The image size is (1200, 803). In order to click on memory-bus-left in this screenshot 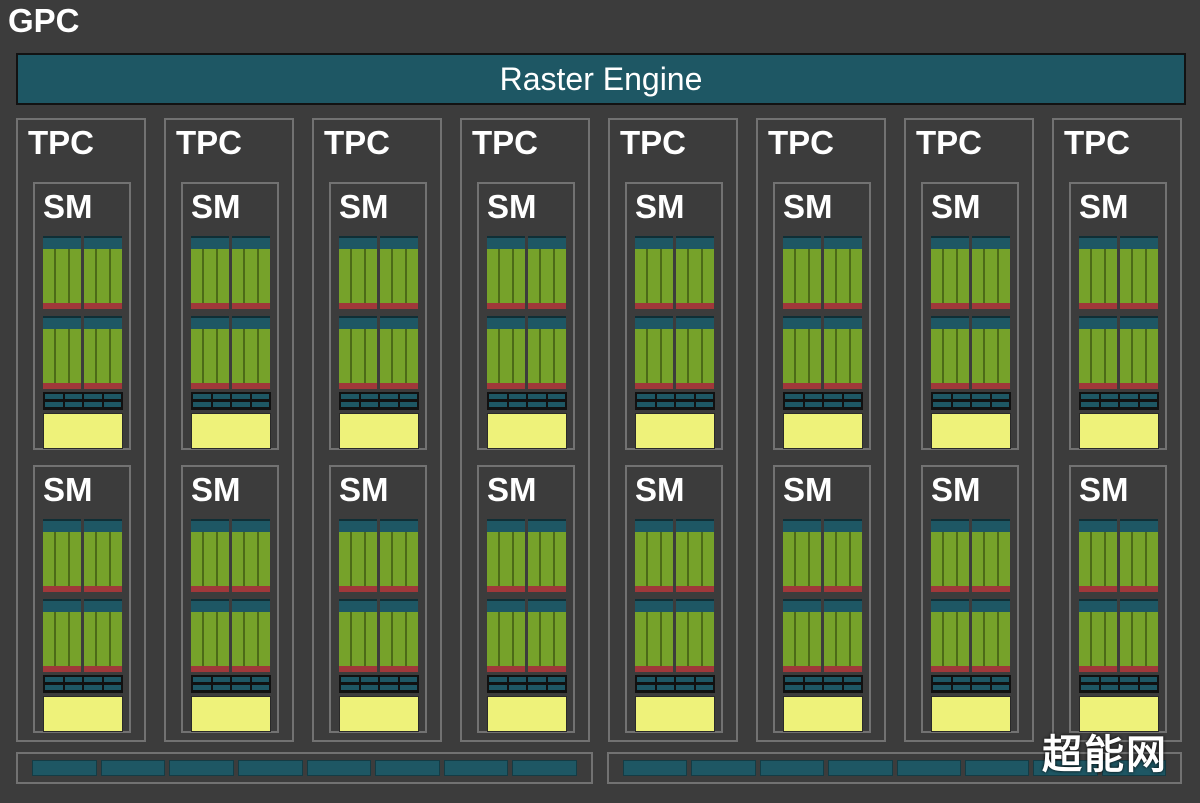, I will do `click(304, 768)`.